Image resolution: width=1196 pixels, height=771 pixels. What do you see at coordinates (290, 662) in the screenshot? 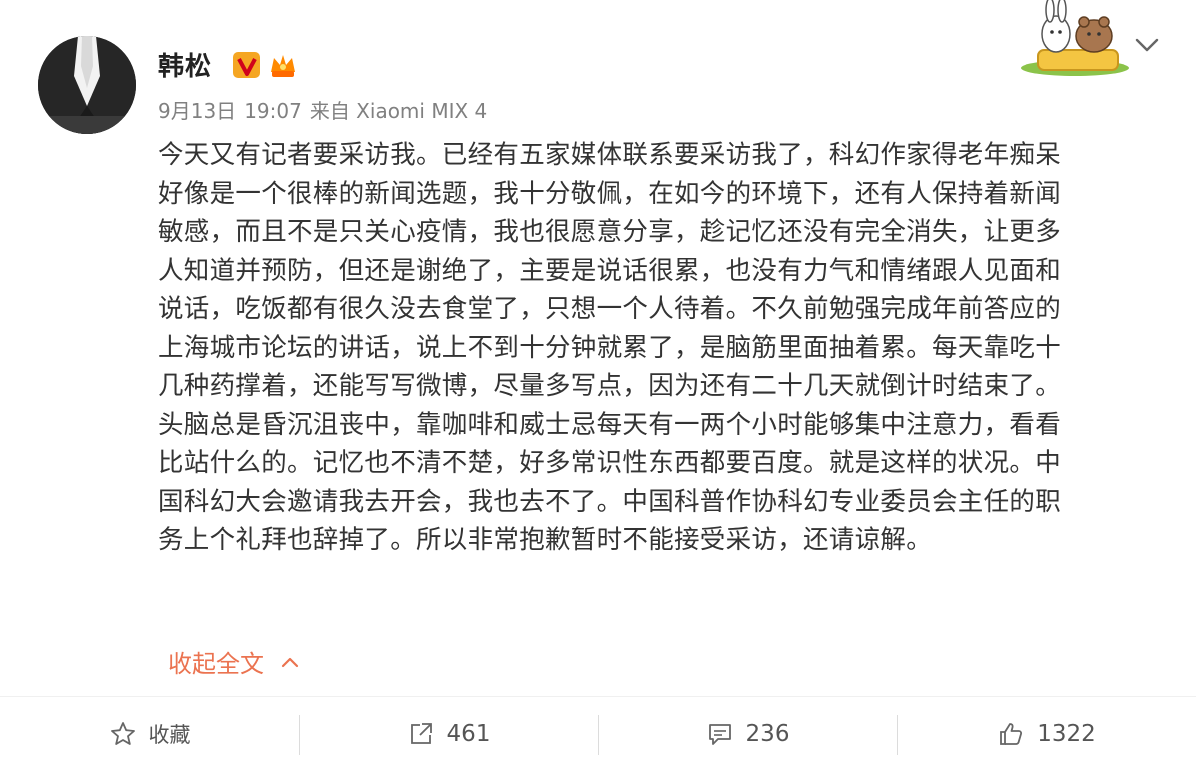
I see `chevron-up-icon` at bounding box center [290, 662].